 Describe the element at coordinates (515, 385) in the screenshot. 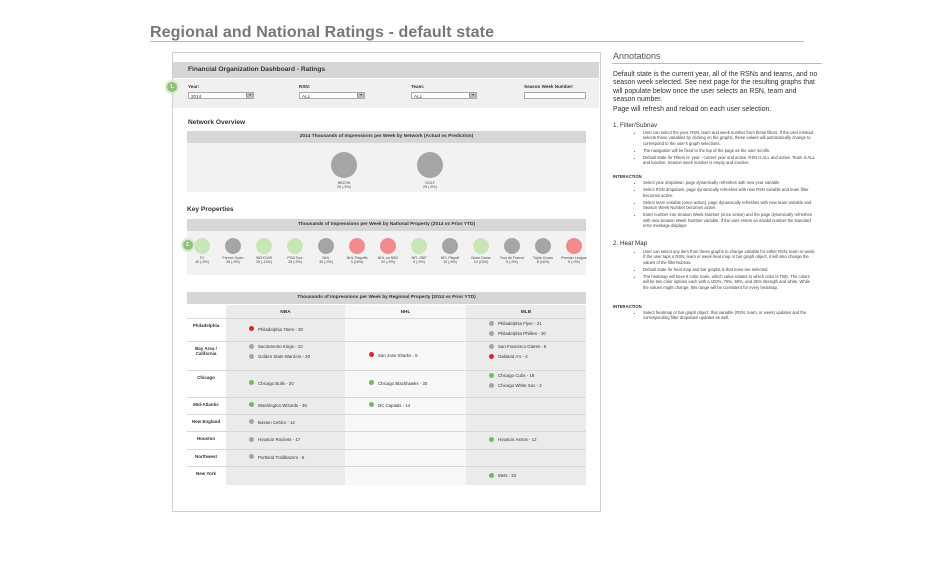

I see `team-item: Chicago White Sox - 2` at that location.